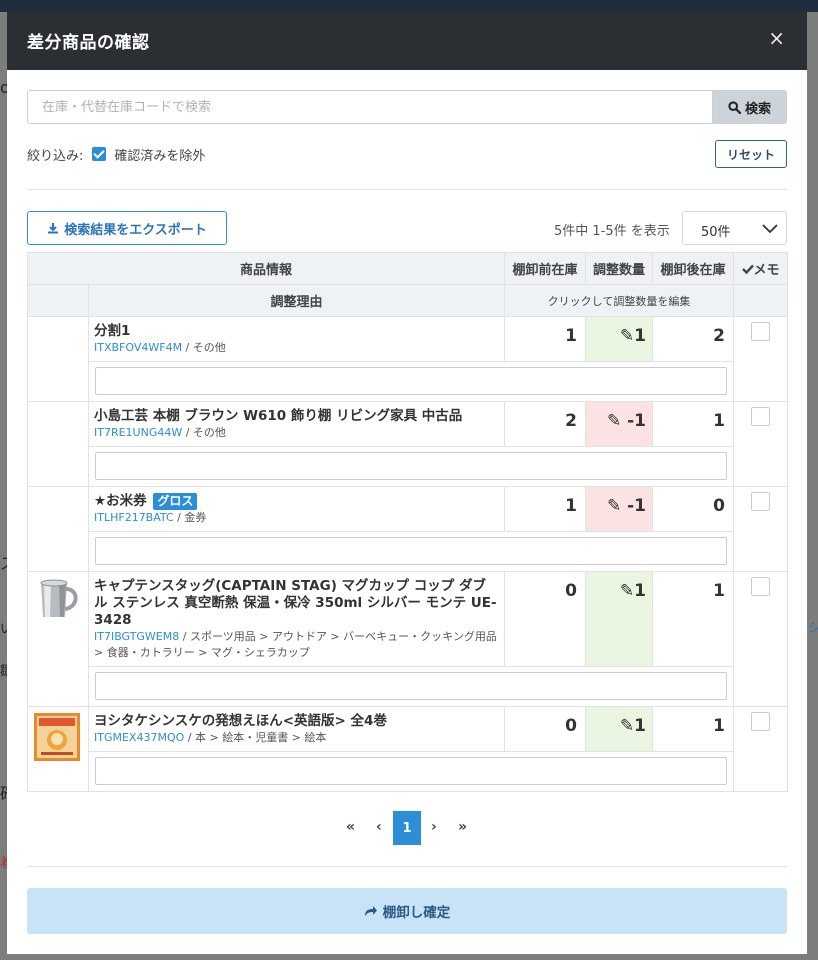 The height and width of the screenshot is (960, 818). Describe the element at coordinates (747, 269) in the screenshot. I see `check-icon` at that location.